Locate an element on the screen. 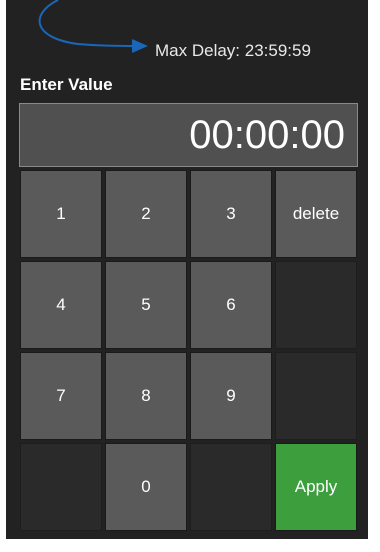 The width and height of the screenshot is (380, 552). key-7: 7 is located at coordinates (61, 396).